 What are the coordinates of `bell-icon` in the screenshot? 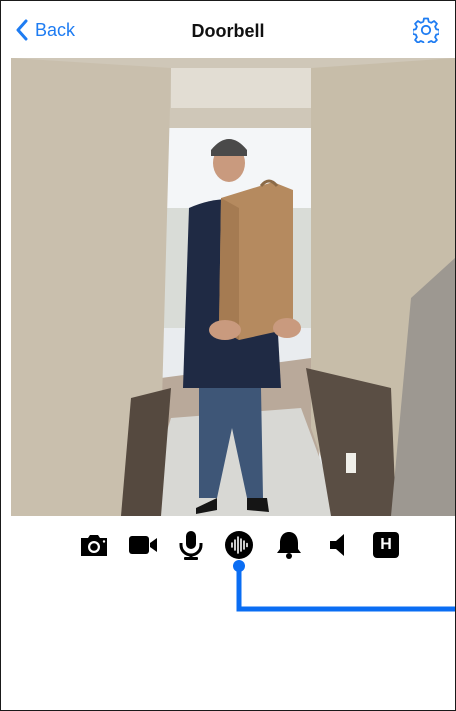 It's located at (289, 545).